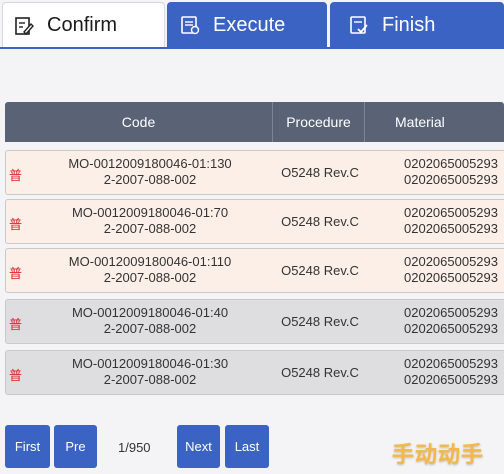  Describe the element at coordinates (359, 25) in the screenshot. I see `checked-document-icon` at that location.